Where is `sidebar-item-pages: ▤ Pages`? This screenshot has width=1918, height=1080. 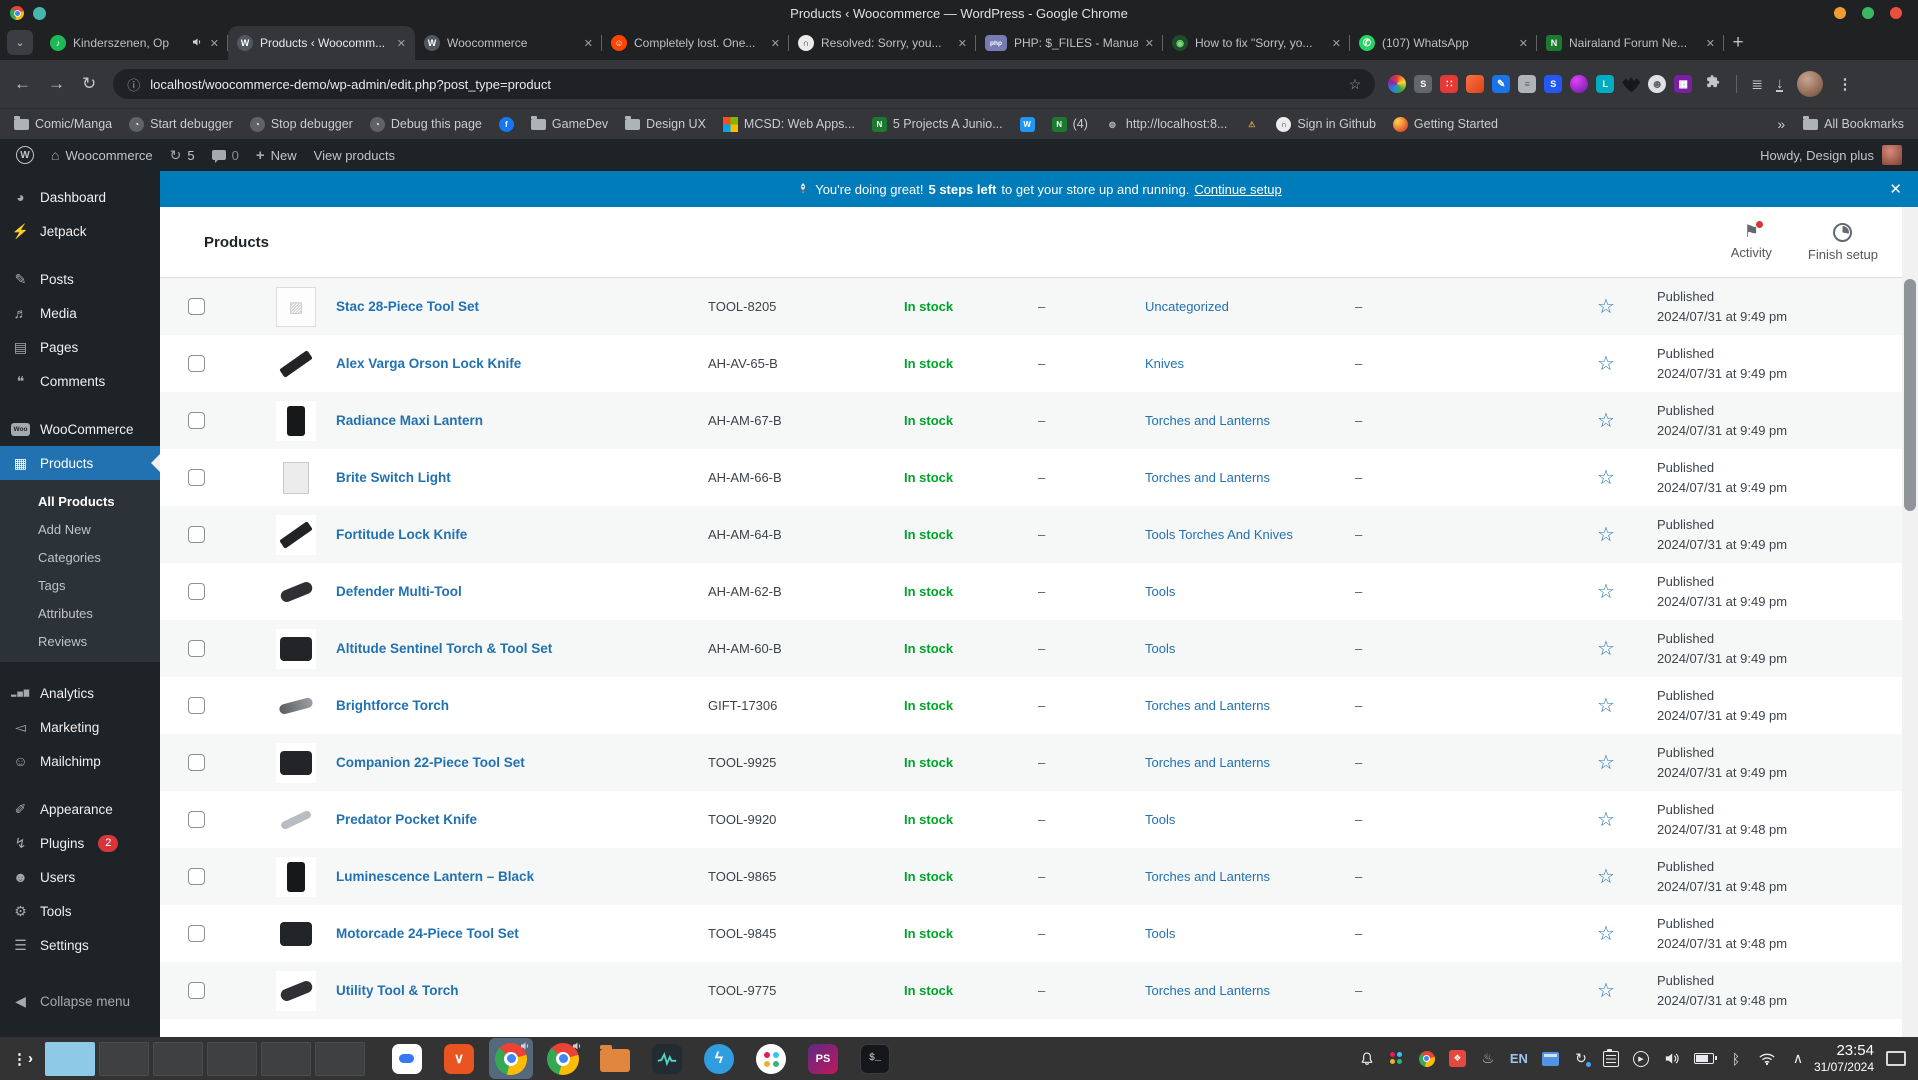 sidebar-item-pages: ▤ Pages is located at coordinates (80, 347).